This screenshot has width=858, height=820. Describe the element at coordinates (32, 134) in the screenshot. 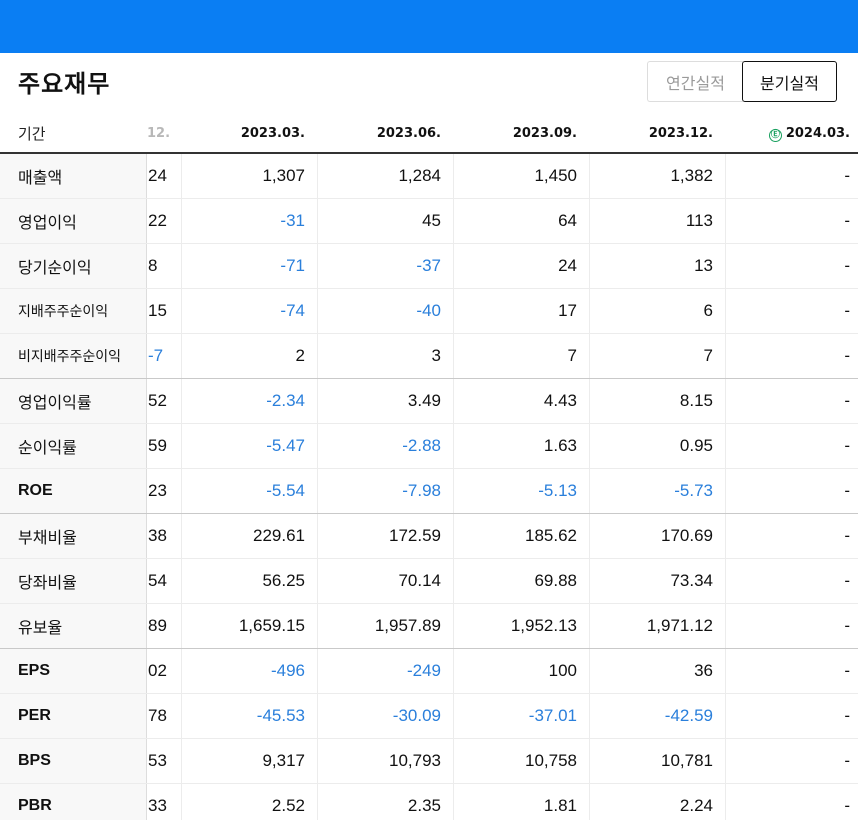

I see `period-label: 기간` at that location.